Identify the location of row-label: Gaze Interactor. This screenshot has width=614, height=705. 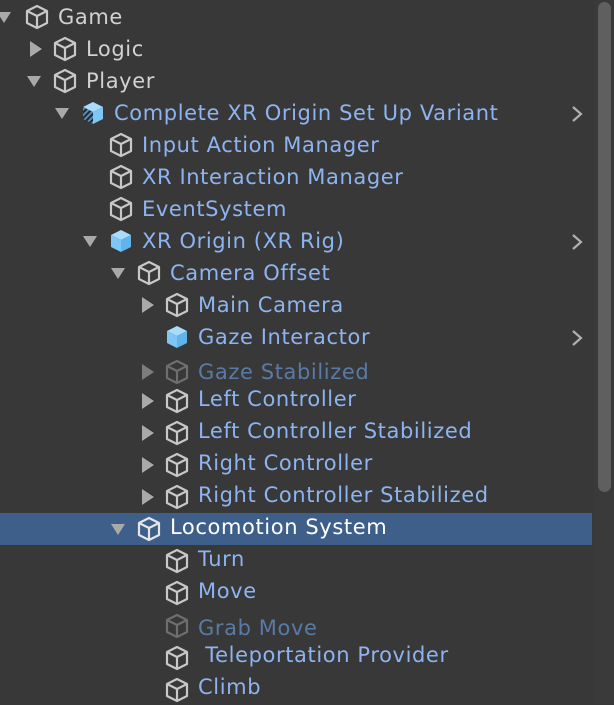
(284, 337).